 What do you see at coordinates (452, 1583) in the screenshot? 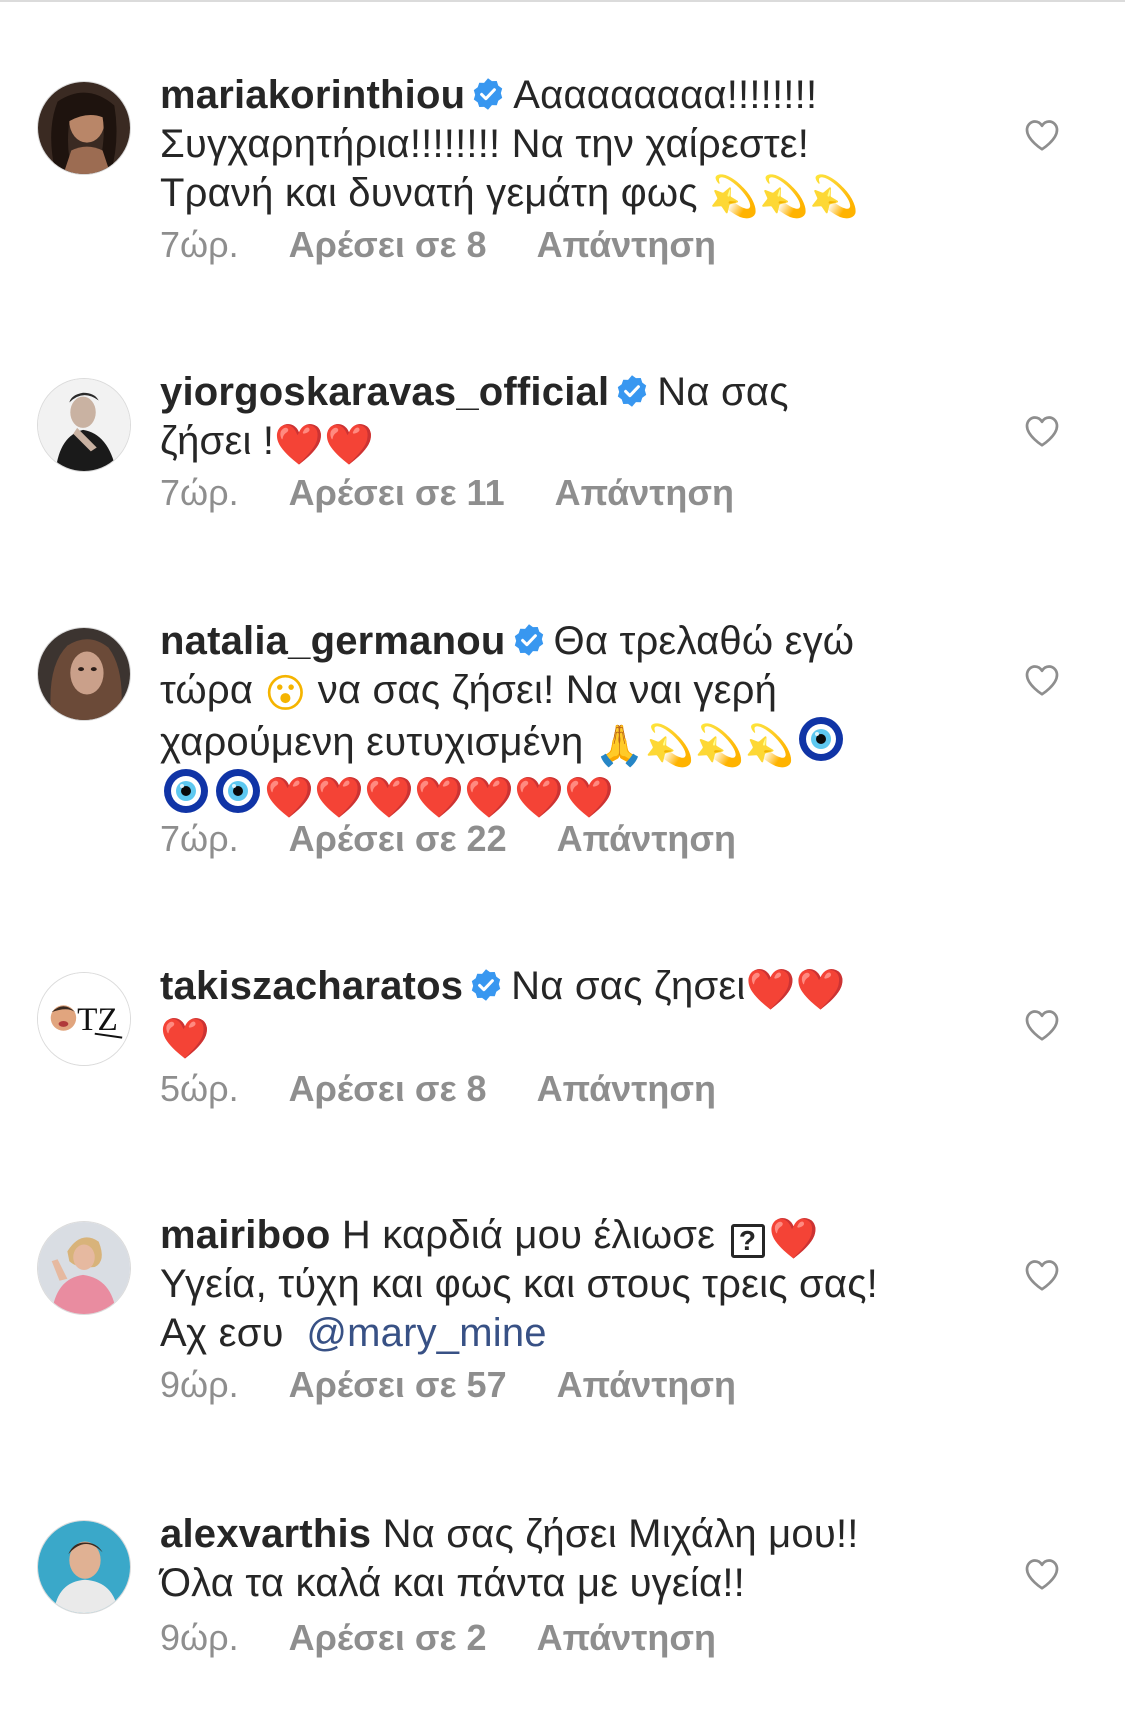
I see `comment-line: Όλα τα καλά και πάντα με υγεία!!` at bounding box center [452, 1583].